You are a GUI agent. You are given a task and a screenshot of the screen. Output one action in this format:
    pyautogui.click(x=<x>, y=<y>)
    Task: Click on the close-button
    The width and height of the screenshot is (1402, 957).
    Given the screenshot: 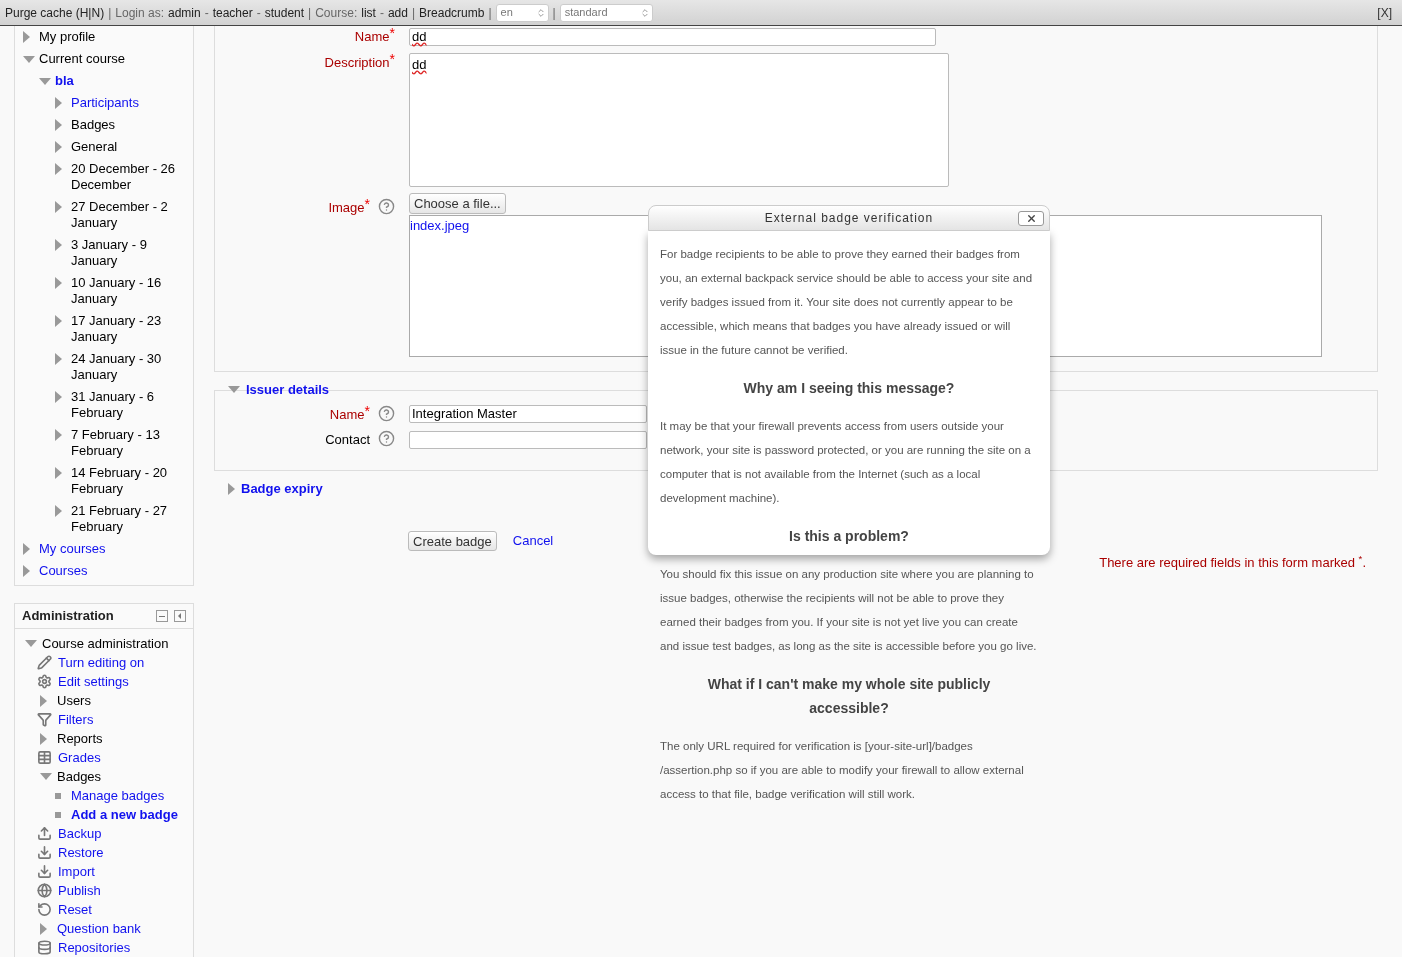 What is the action you would take?
    pyautogui.click(x=1031, y=218)
    